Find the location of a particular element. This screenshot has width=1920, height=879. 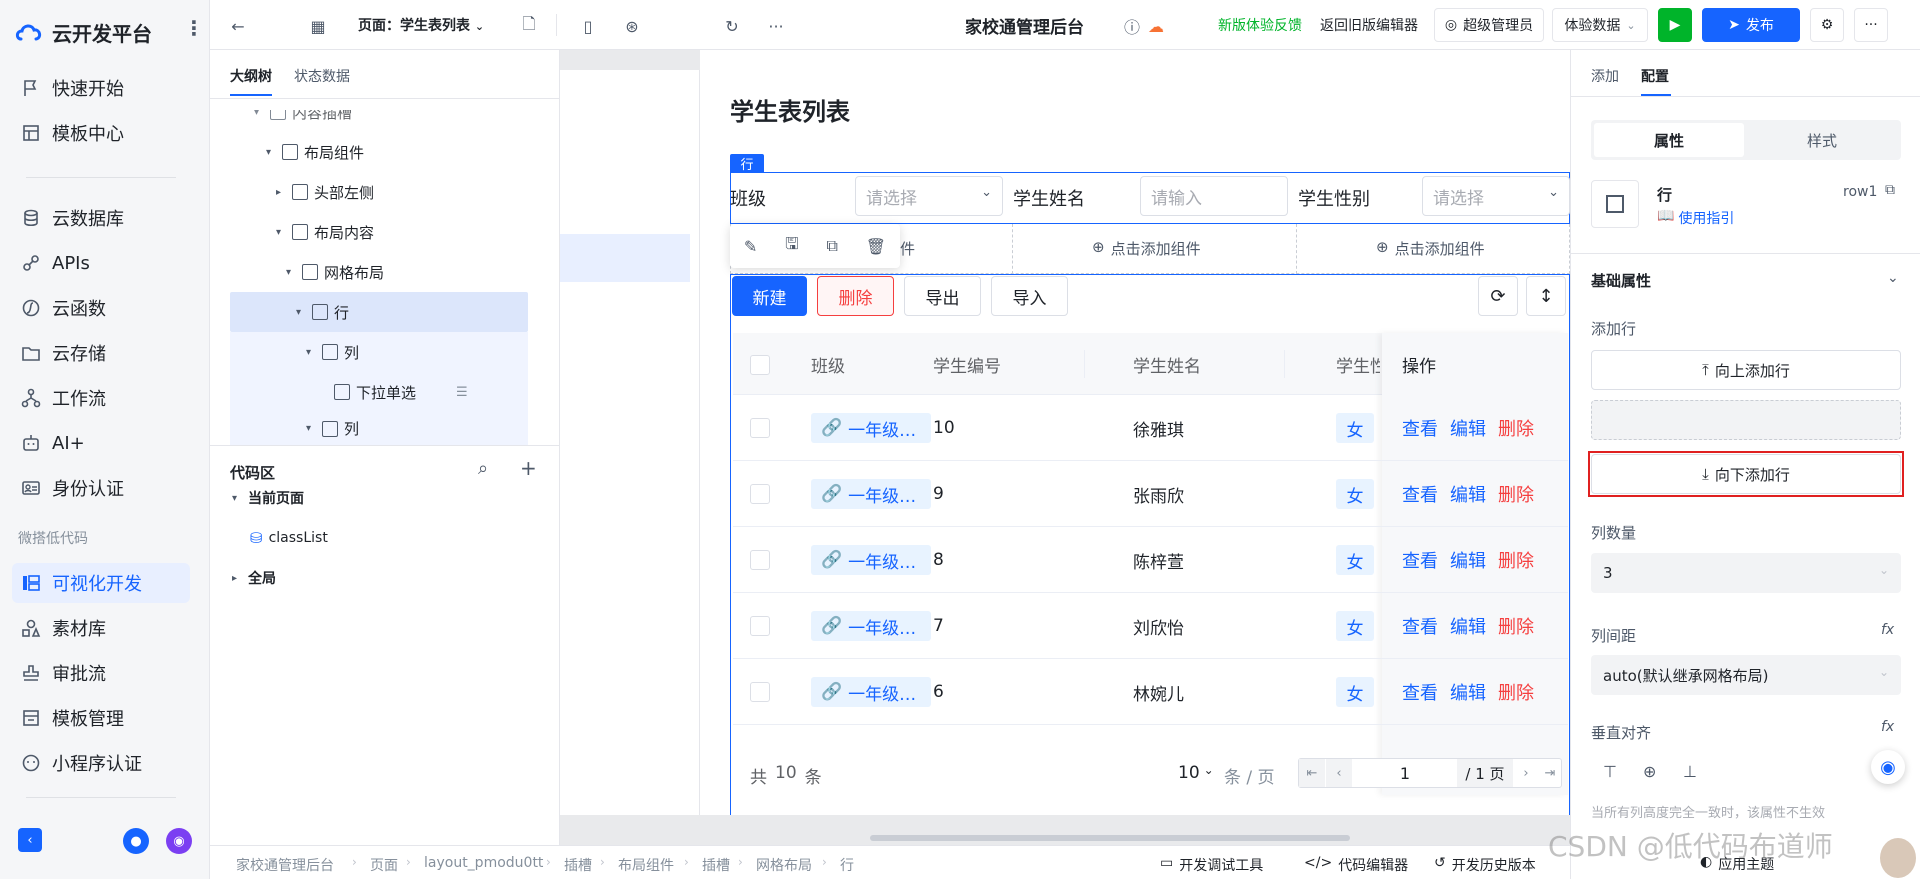

prev-page-icon: ‹ is located at coordinates (1339, 773).